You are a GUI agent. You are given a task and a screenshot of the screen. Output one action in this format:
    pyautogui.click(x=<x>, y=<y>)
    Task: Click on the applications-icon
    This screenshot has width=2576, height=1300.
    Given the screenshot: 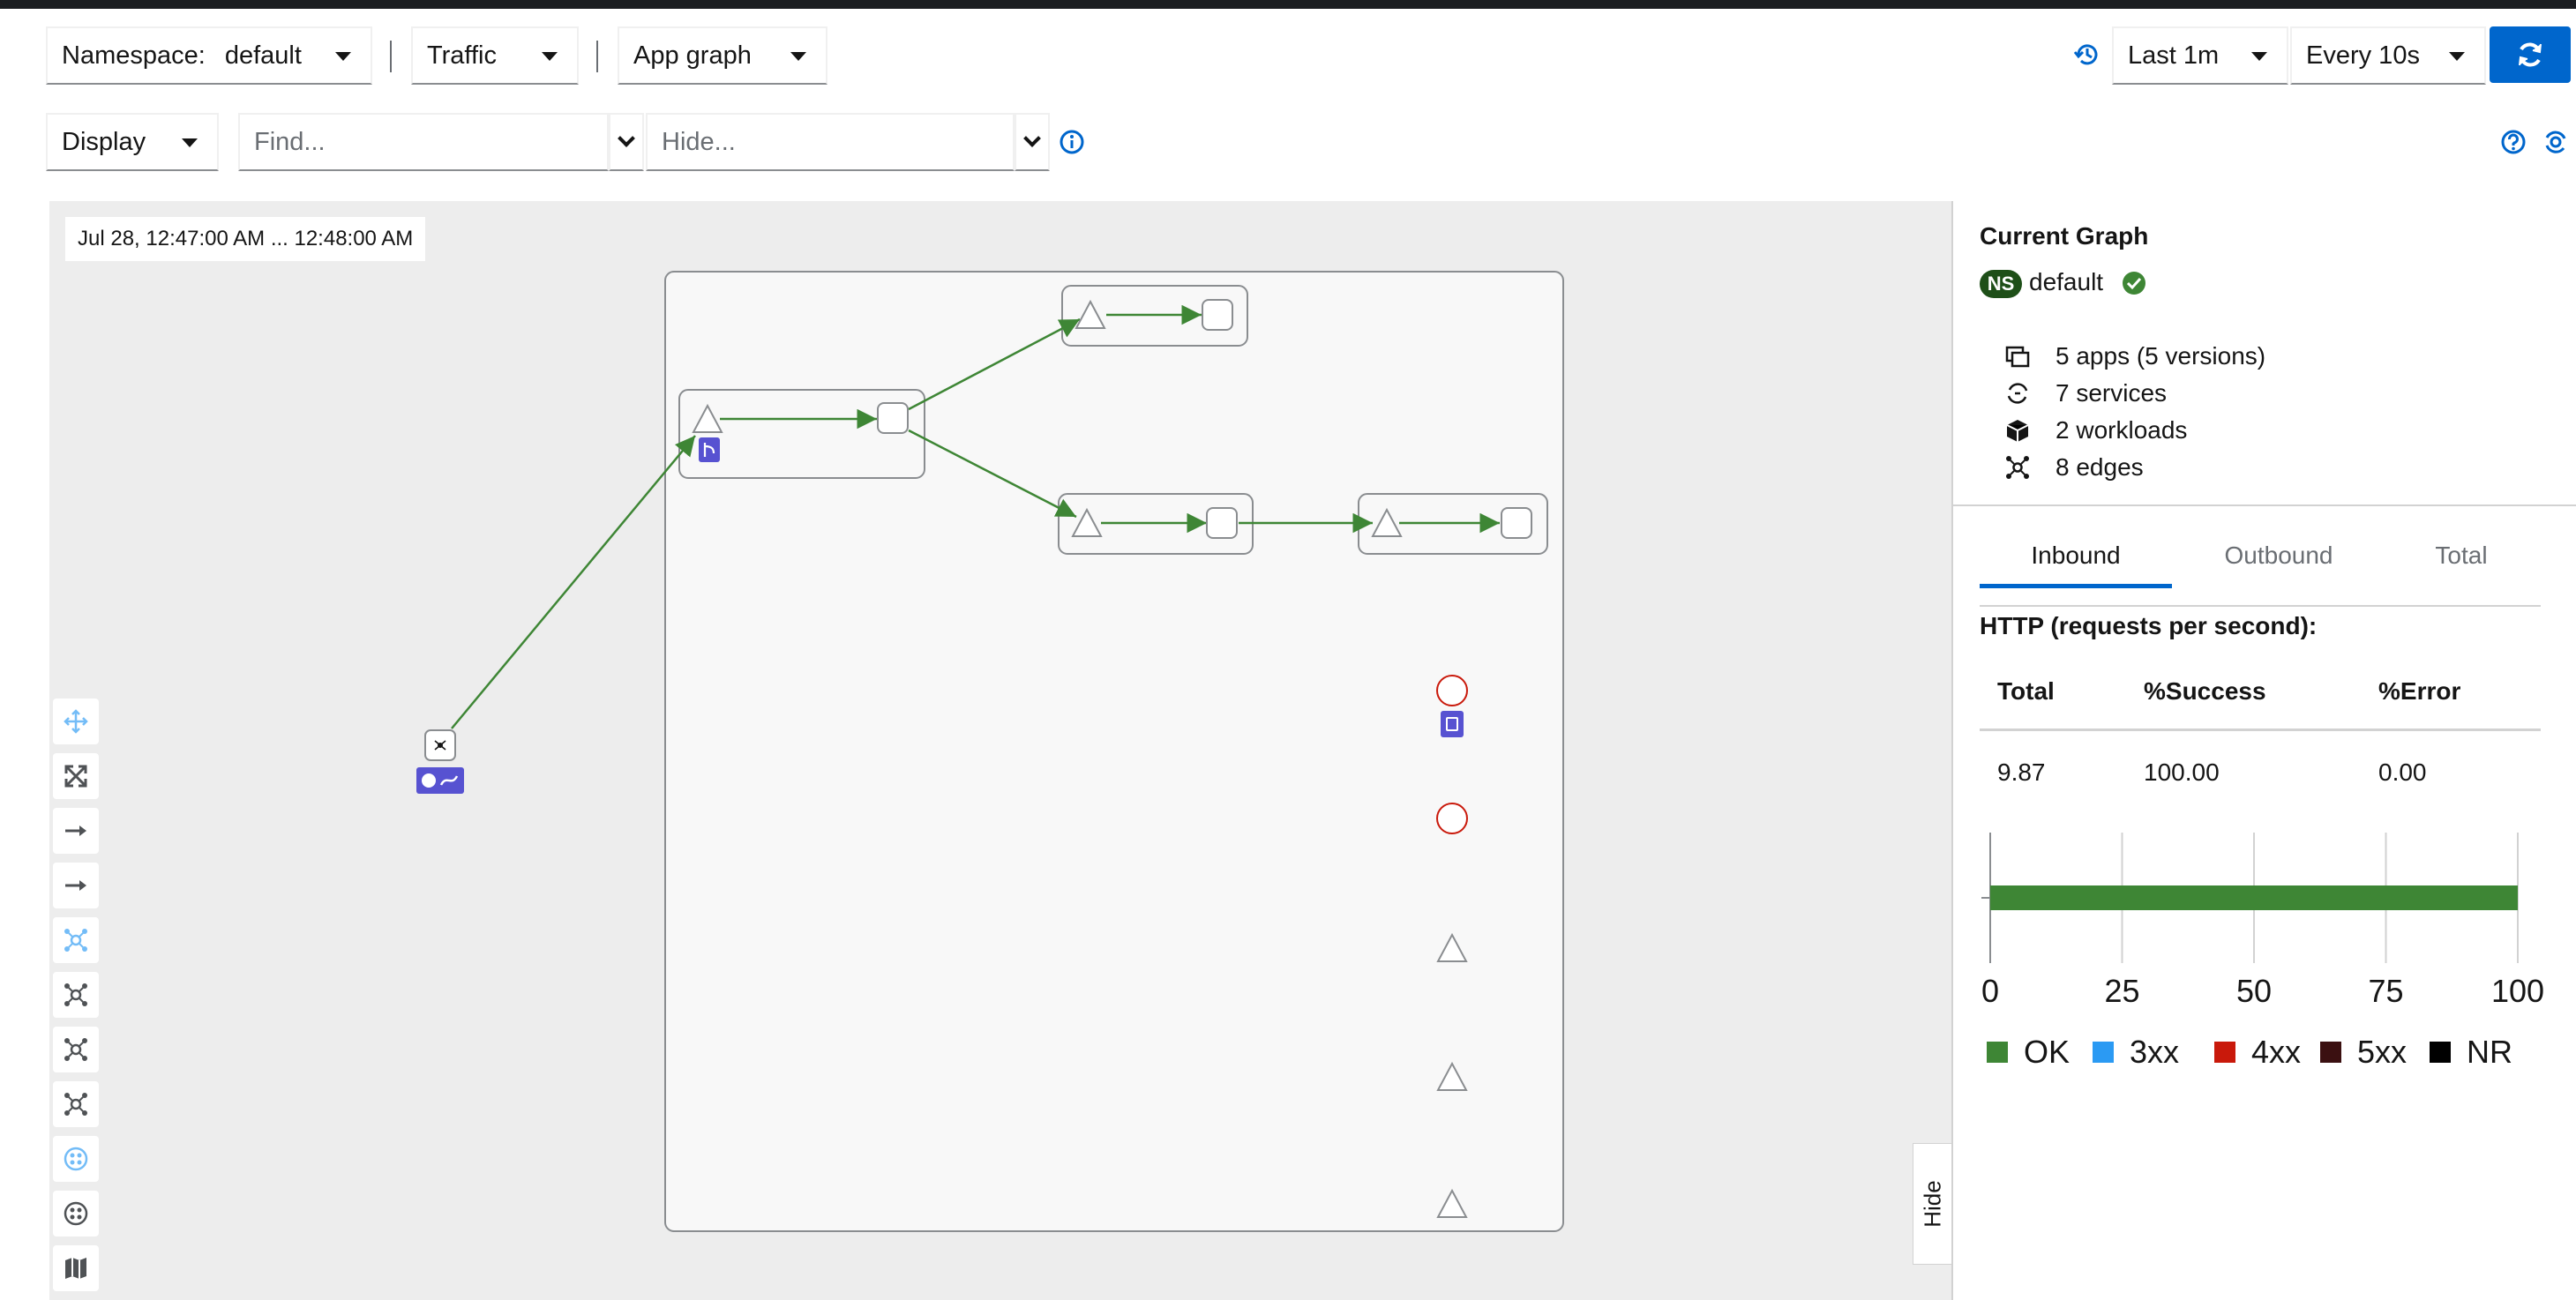 What is the action you would take?
    pyautogui.click(x=2018, y=356)
    